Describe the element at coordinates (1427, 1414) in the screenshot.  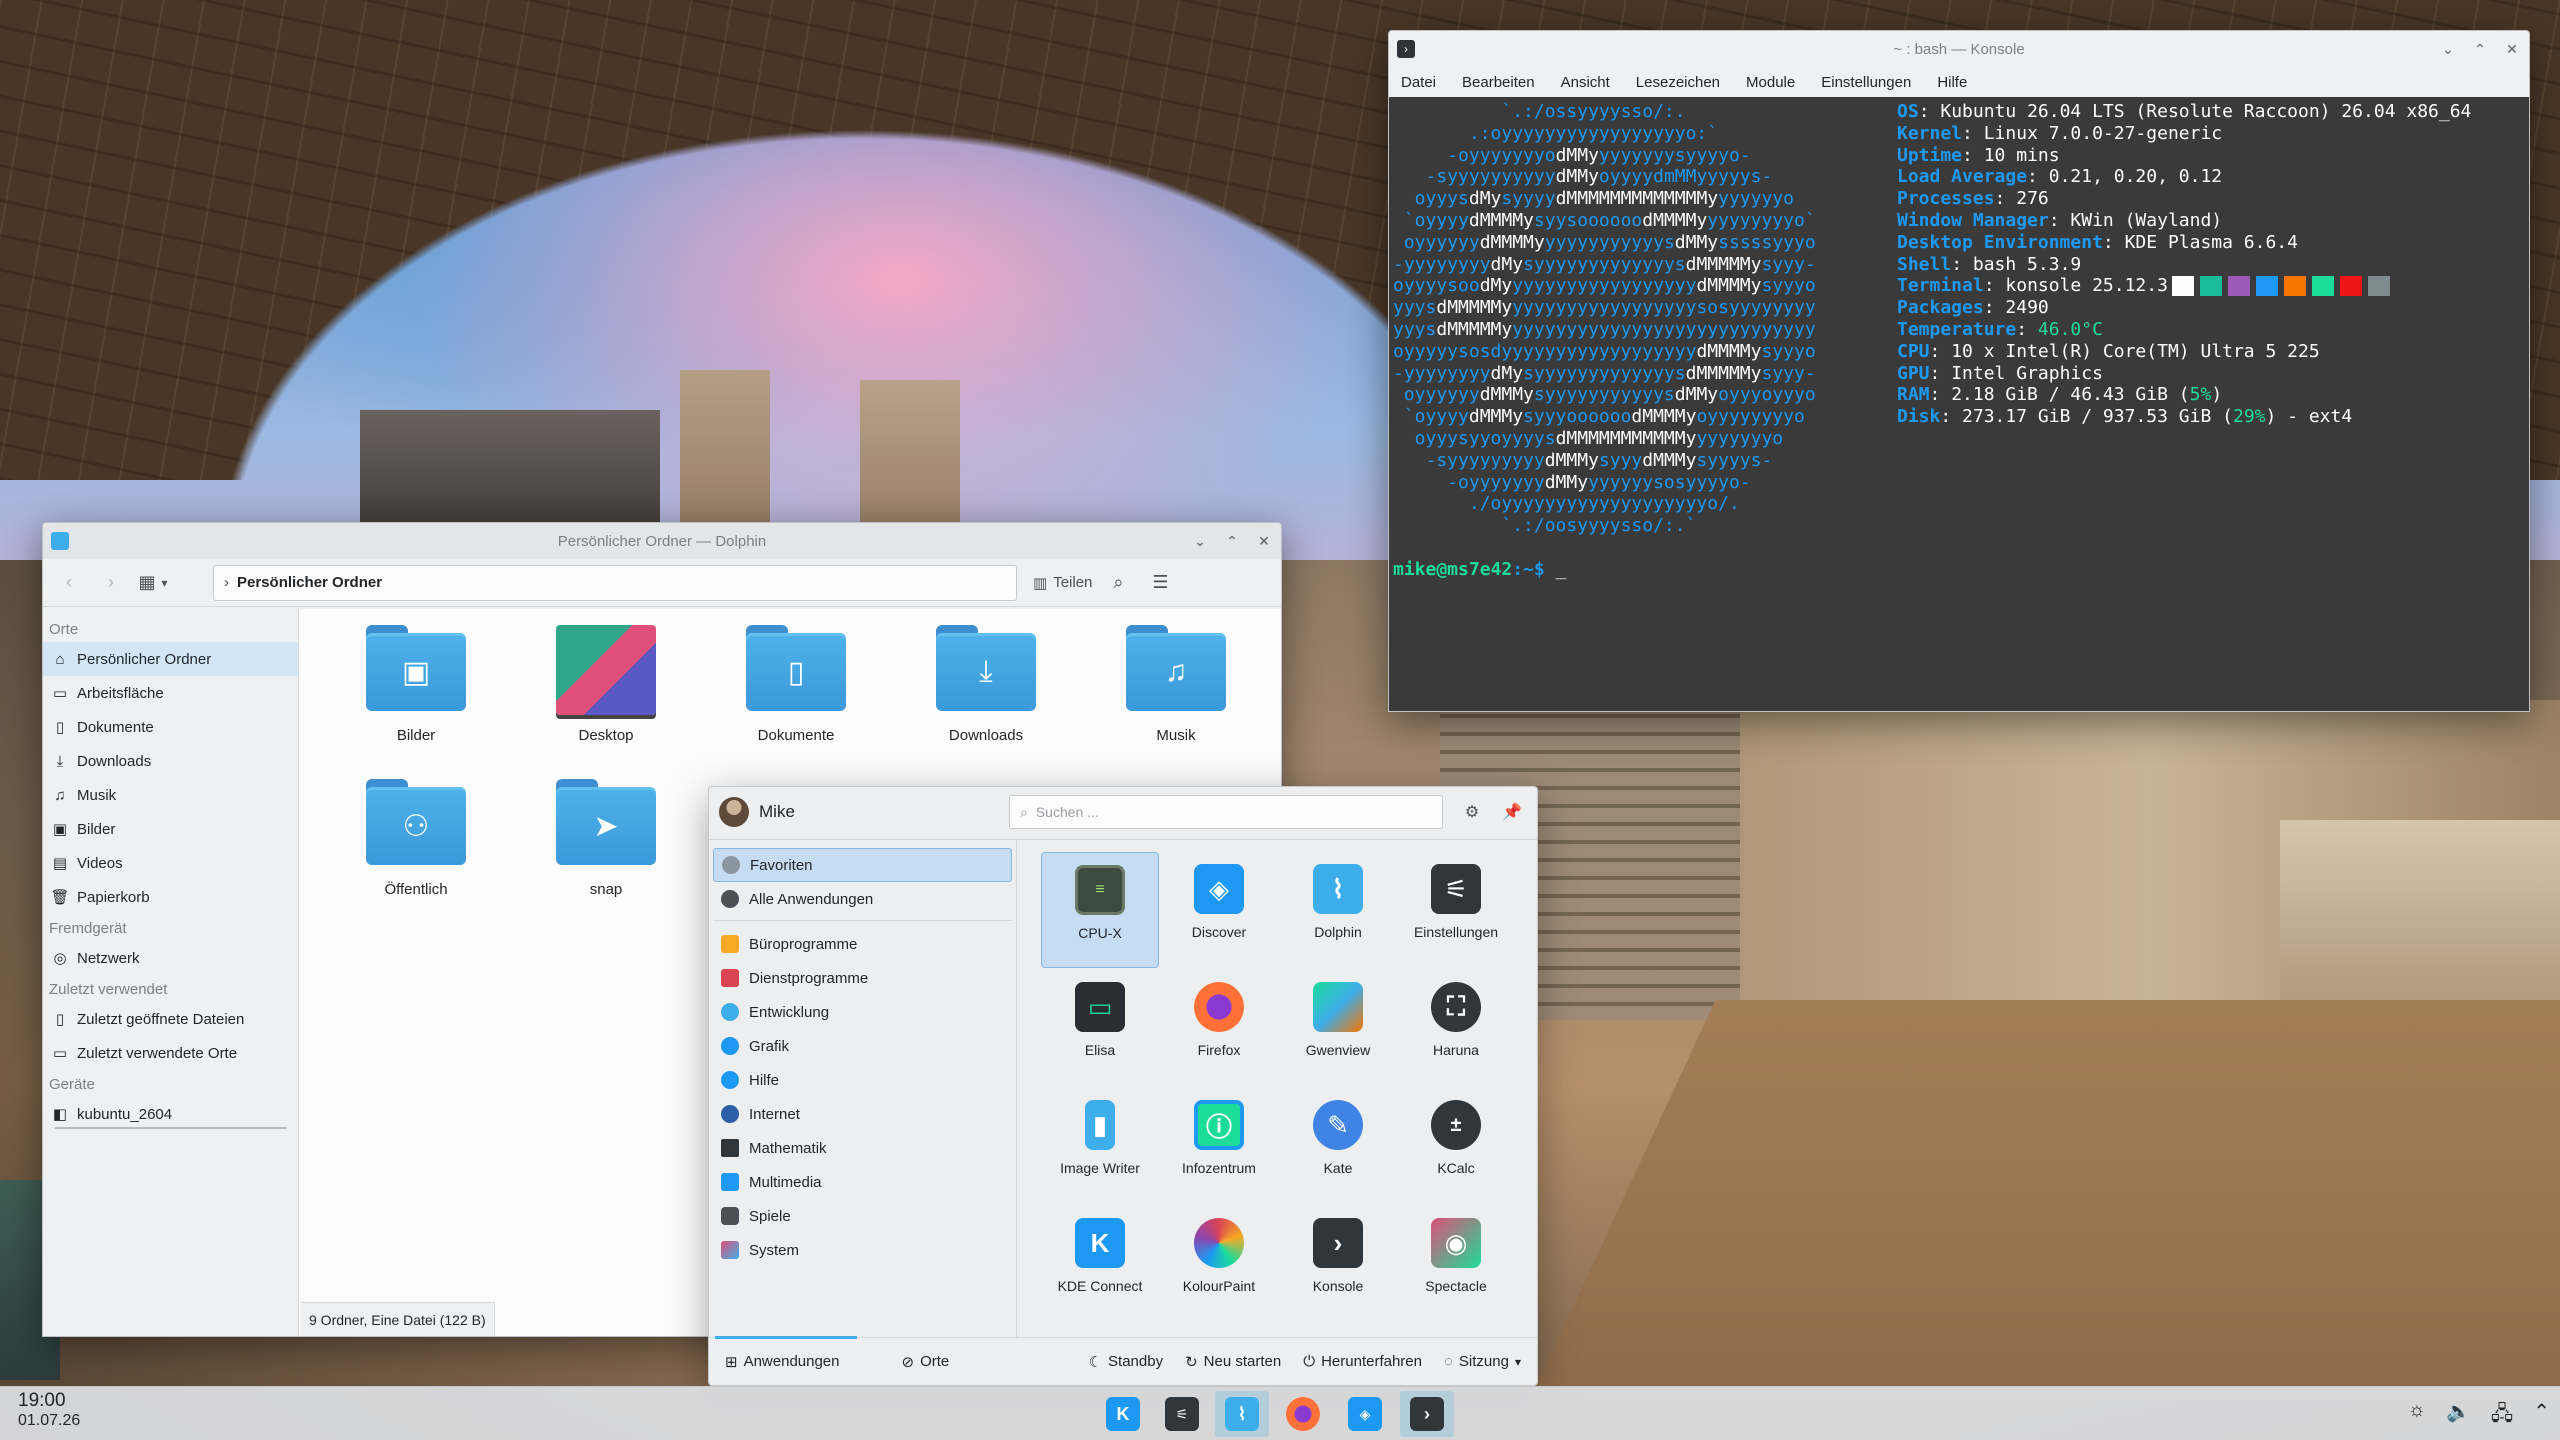
I see `taskbar-konsole: ›` at that location.